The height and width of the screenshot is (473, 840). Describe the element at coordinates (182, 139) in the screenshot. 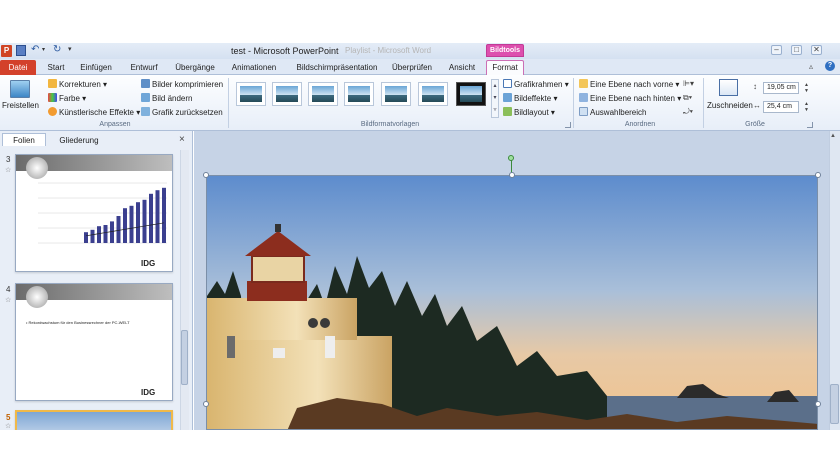

I see `close-pane-icon: ×` at that location.